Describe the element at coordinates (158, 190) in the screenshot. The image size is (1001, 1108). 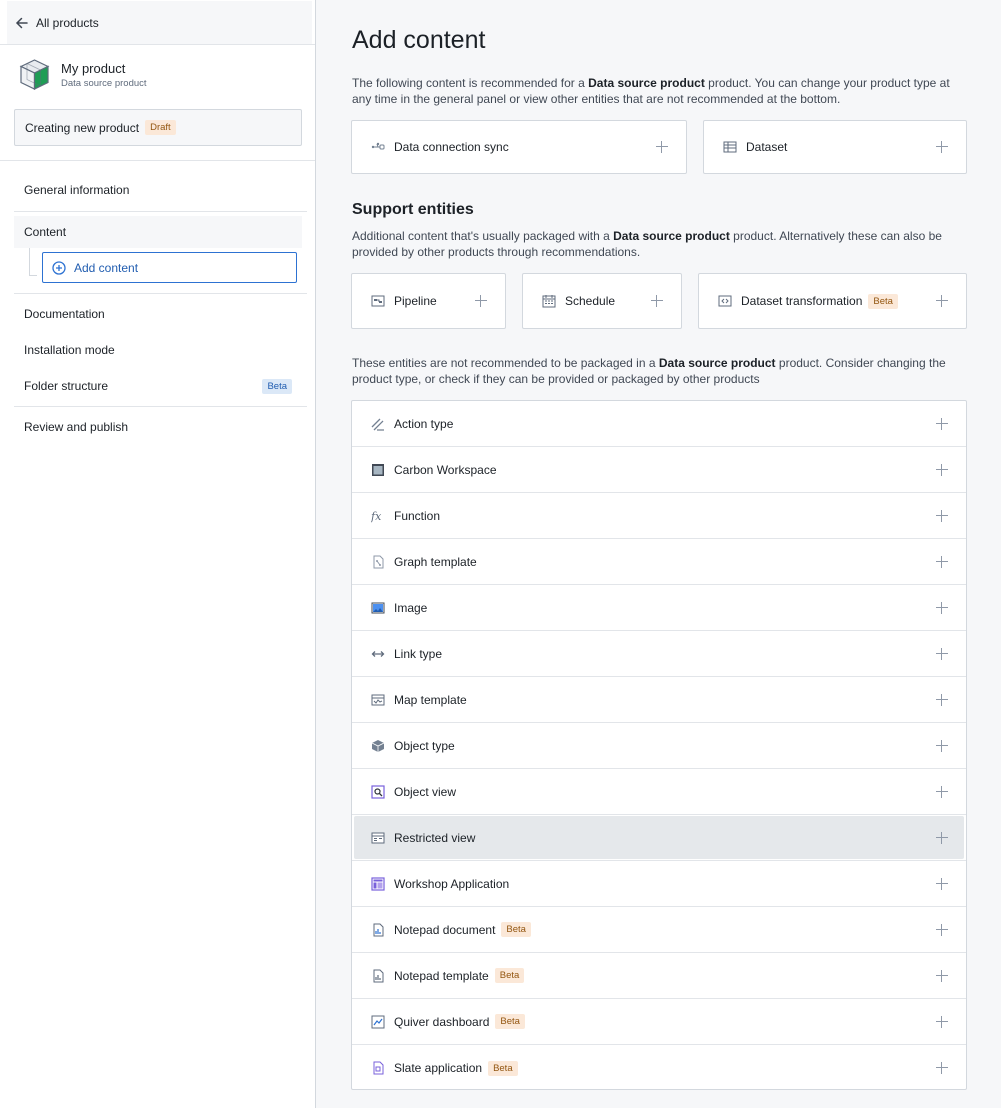
I see `nav-general-information: General information` at that location.